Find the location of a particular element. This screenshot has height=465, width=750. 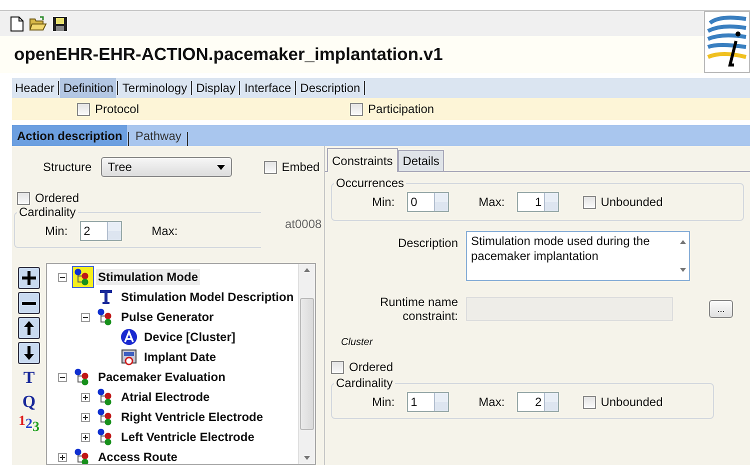

tree-item: Implant Date is located at coordinates (180, 357).